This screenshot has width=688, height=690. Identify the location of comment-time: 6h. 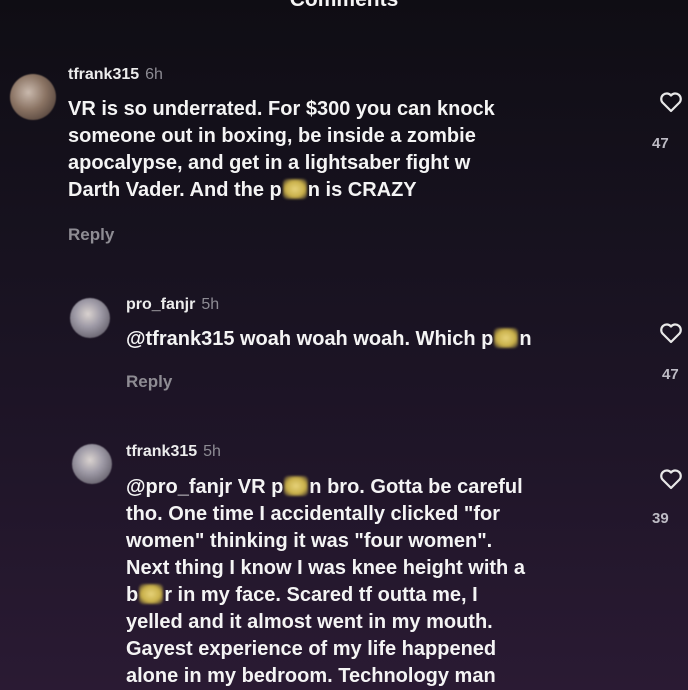
(154, 74).